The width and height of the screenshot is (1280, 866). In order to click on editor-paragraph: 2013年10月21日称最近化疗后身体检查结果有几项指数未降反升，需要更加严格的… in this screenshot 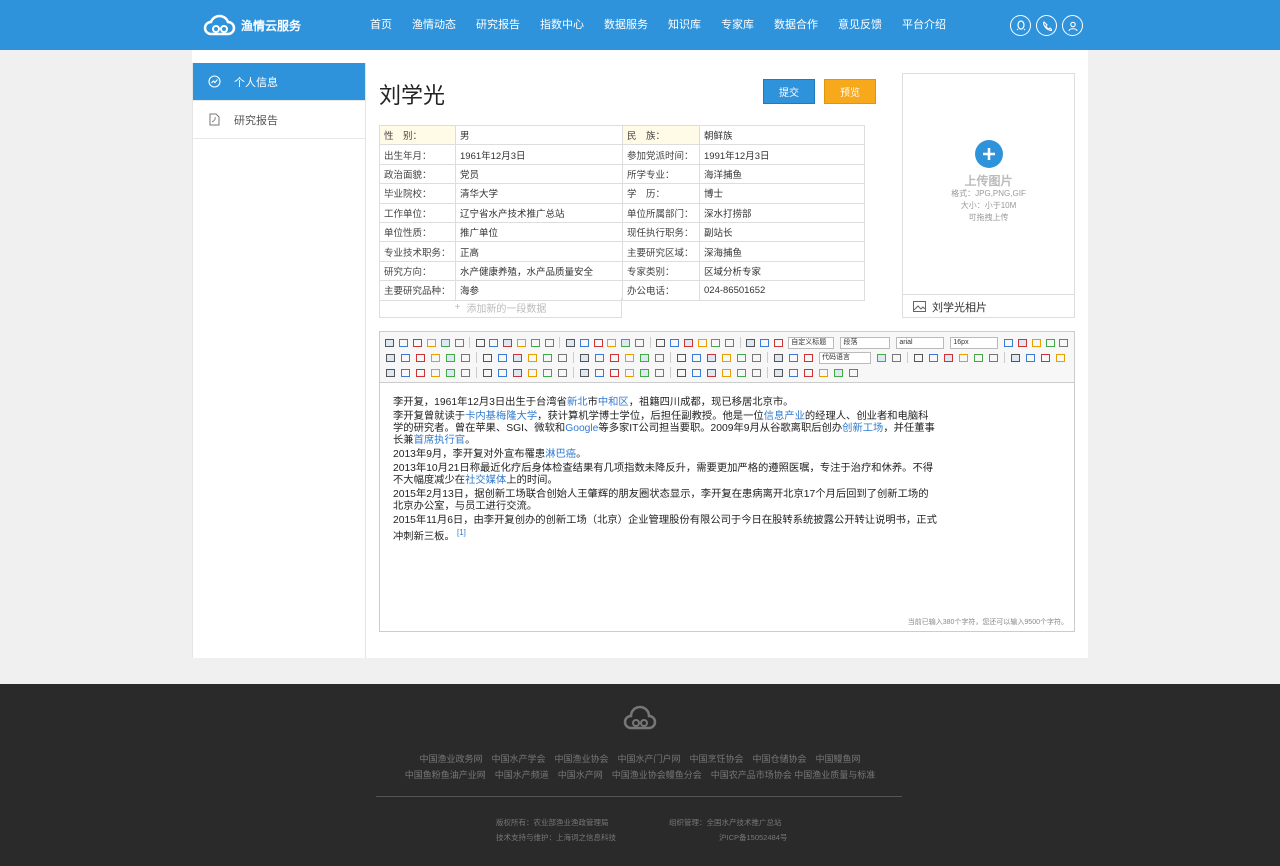, I will do `click(665, 475)`.